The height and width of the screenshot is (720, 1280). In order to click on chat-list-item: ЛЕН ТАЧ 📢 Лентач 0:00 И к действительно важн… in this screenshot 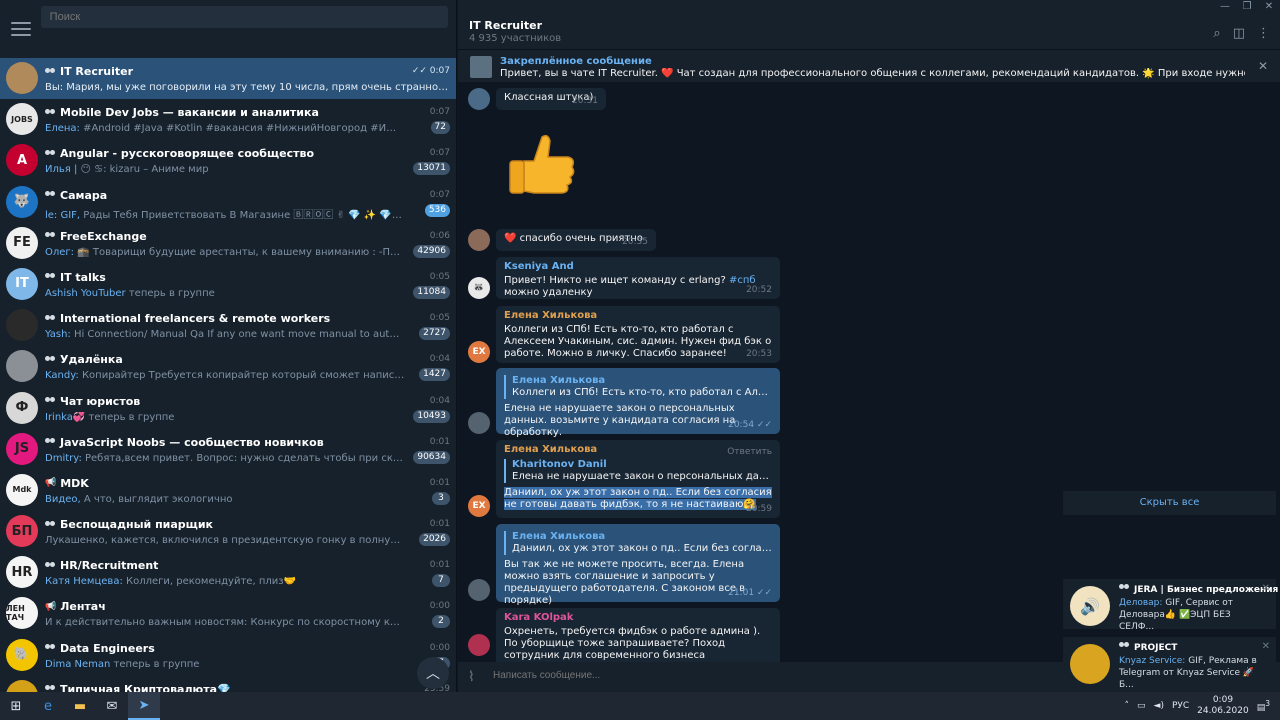, I will do `click(228, 613)`.